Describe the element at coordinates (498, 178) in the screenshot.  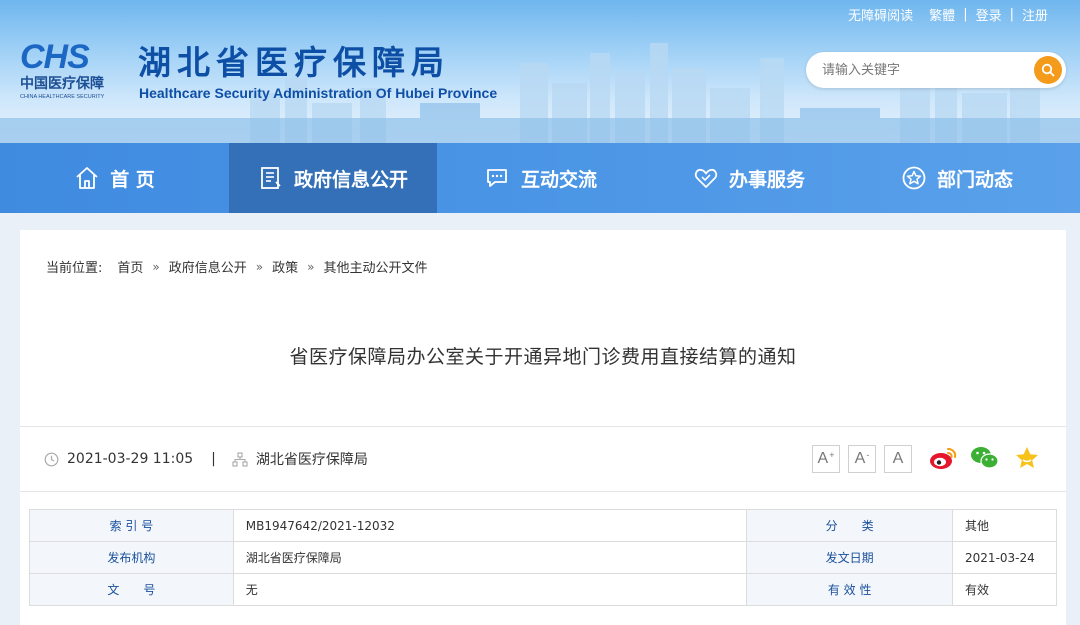
I see `chat-icon` at that location.